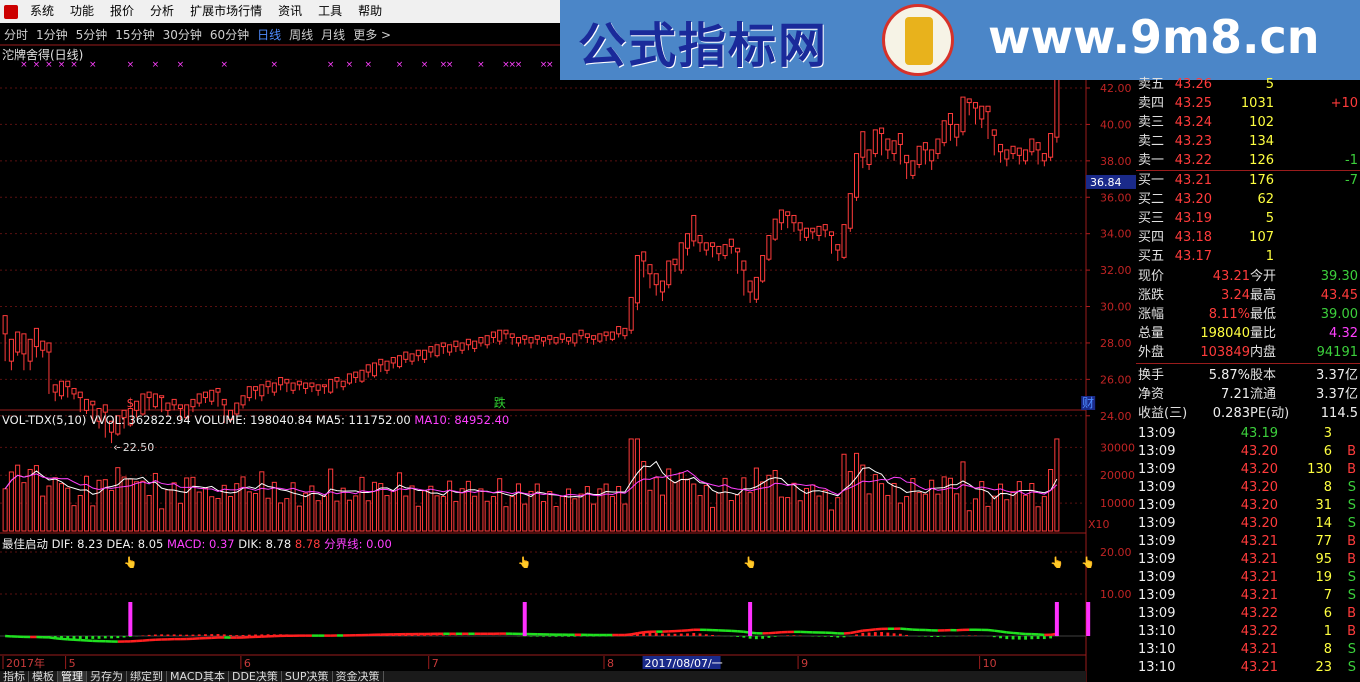 This screenshot has width=1360, height=682. Describe the element at coordinates (1339, 295) in the screenshot. I see `stat-value: 43.45` at that location.